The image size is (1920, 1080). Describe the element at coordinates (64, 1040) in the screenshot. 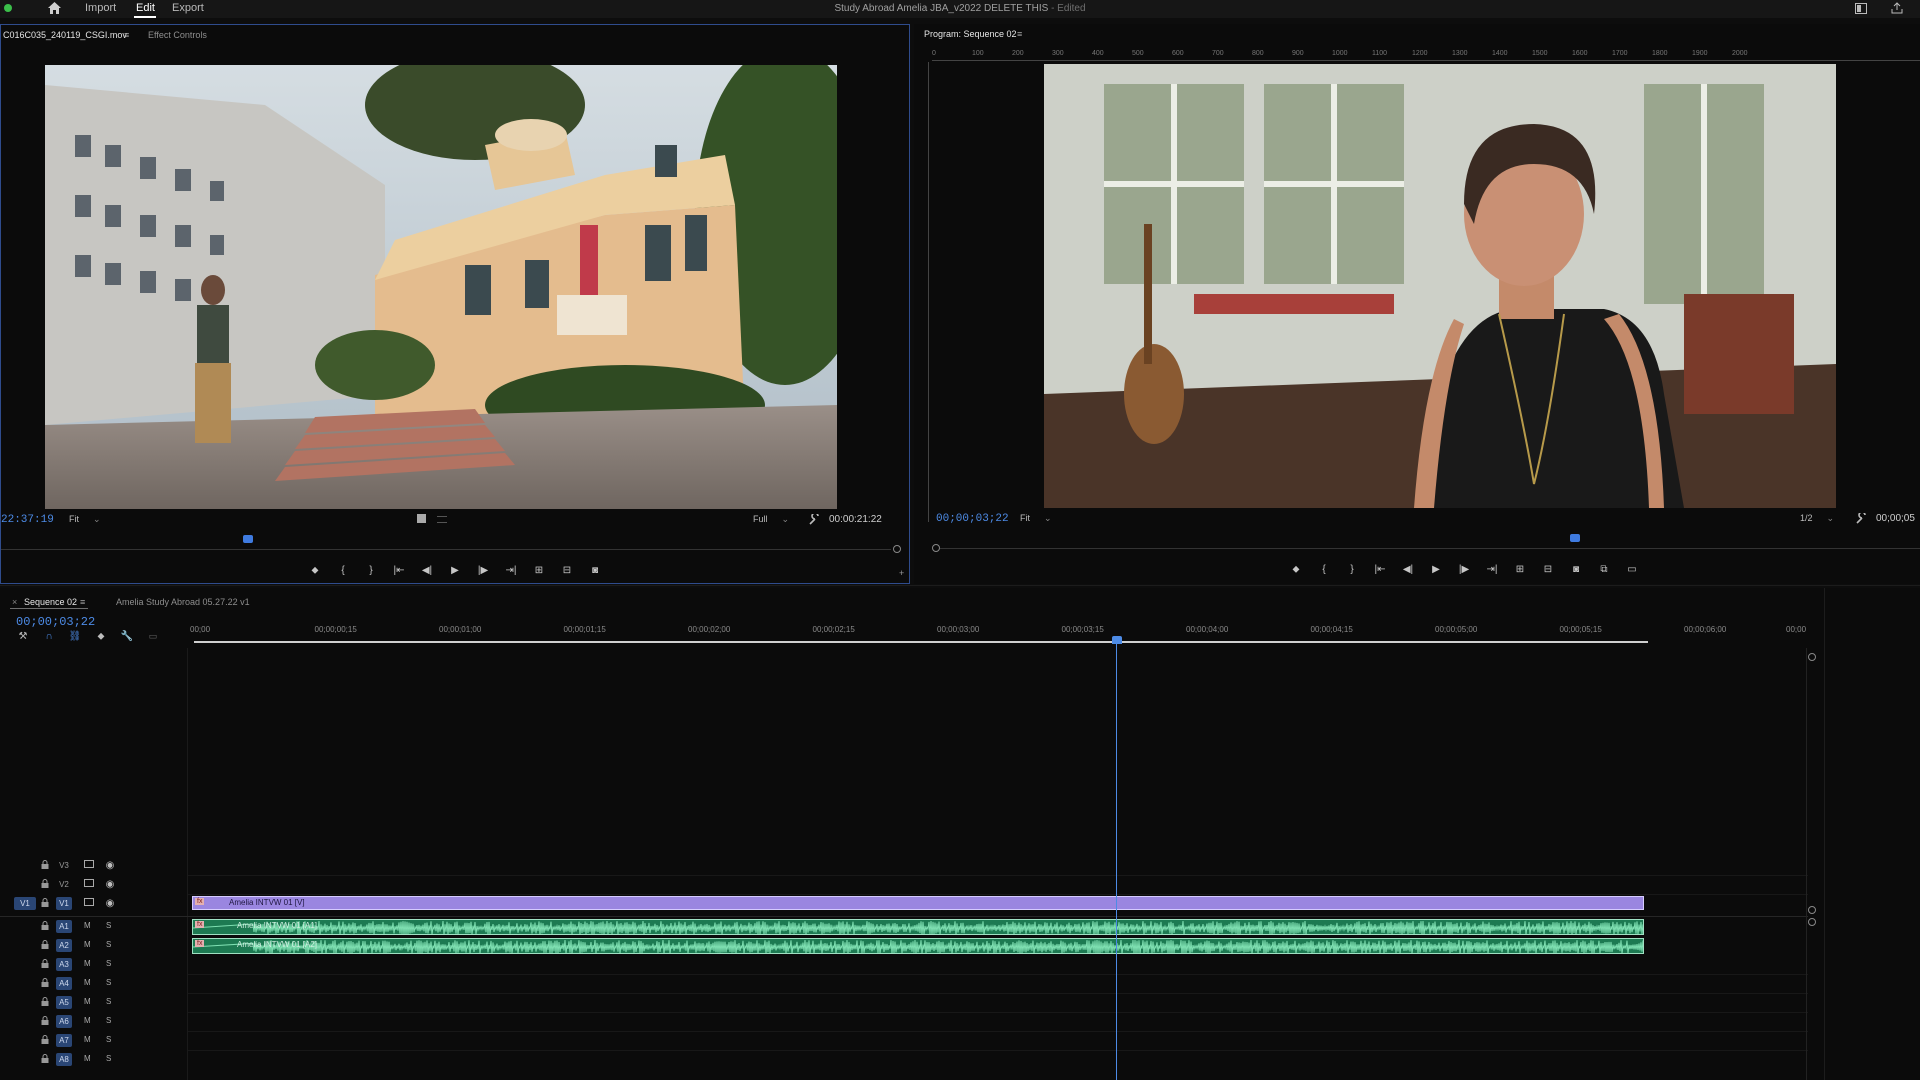

I see `track-target-a7: A7` at that location.